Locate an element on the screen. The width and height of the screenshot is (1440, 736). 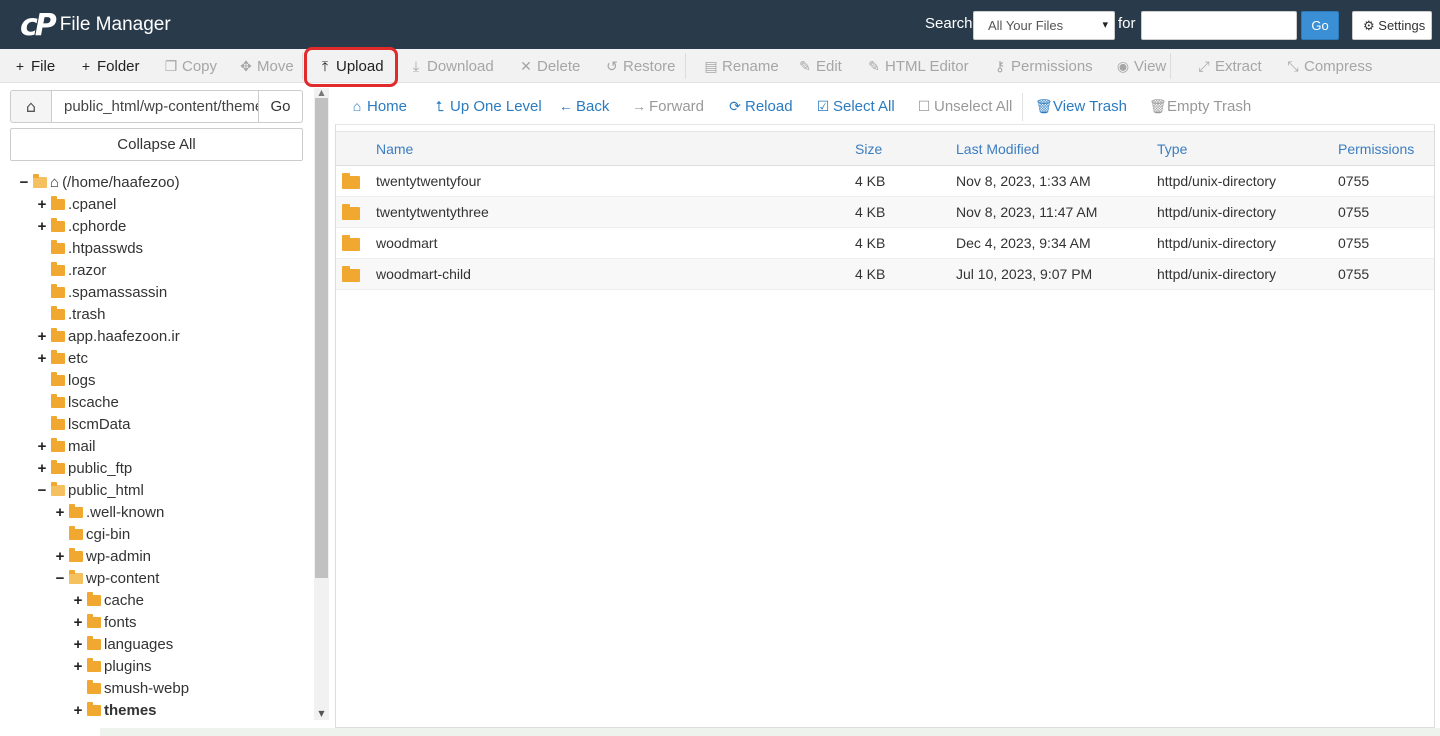
tree-item: + fonts is located at coordinates (104, 623).